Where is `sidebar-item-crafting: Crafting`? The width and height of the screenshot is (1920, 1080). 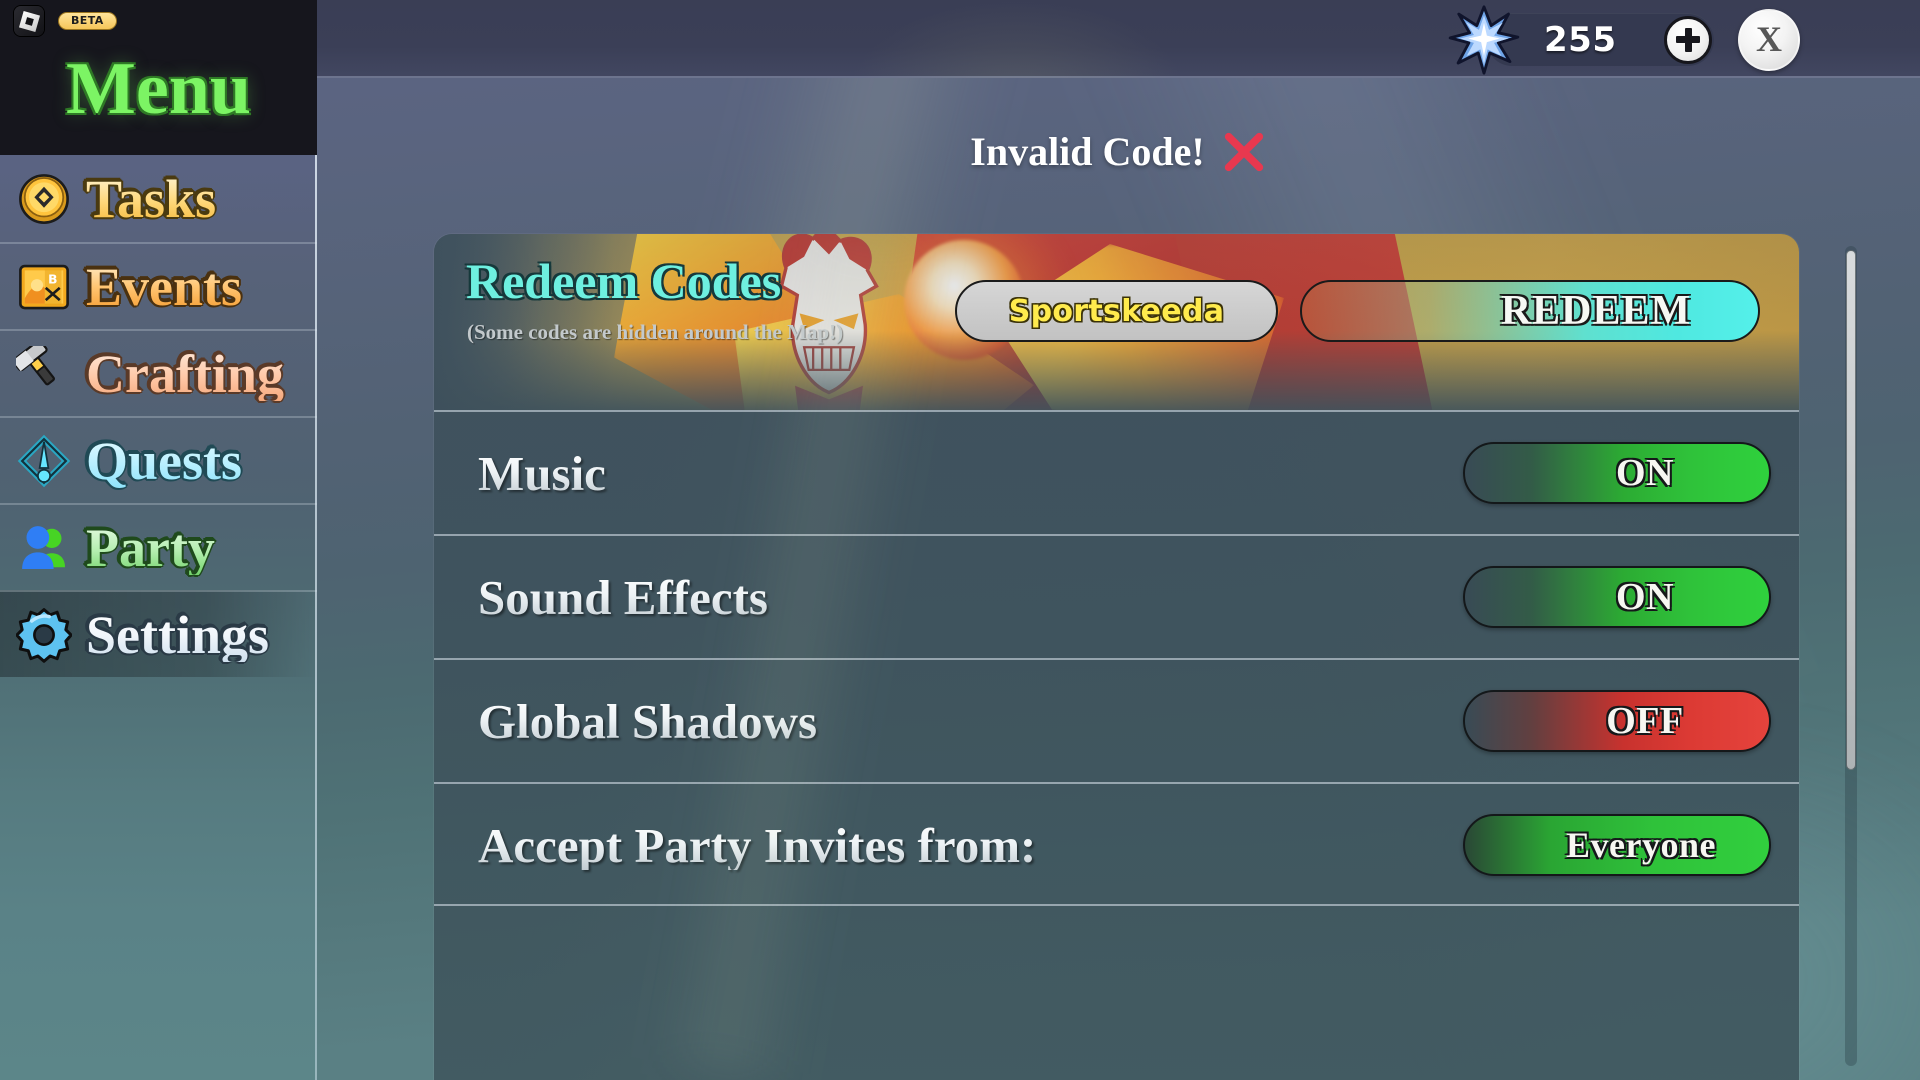
sidebar-item-crafting: Crafting is located at coordinates (158, 372).